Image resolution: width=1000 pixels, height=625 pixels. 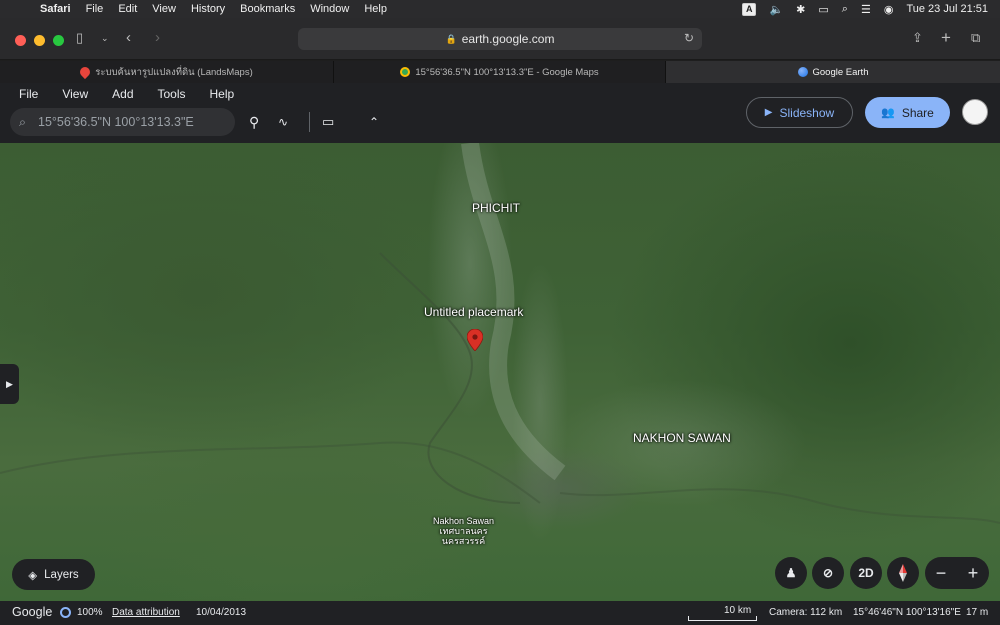 I want to click on draw-path-icon: ∿, so click(x=283, y=122).